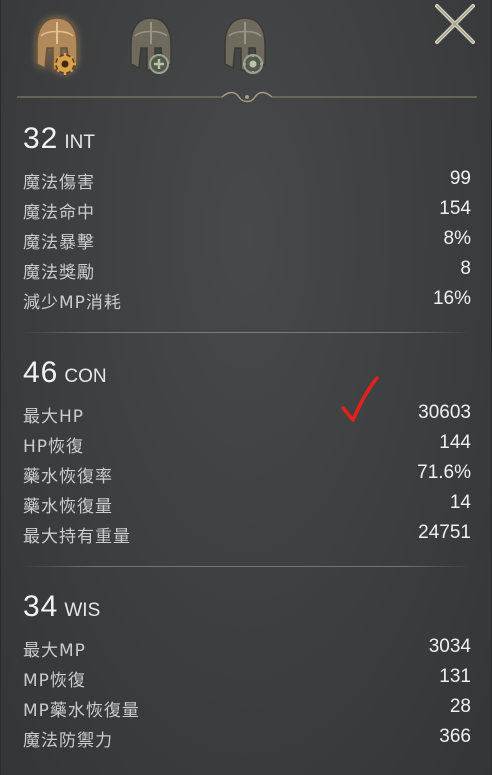 The width and height of the screenshot is (492, 775). What do you see at coordinates (247, 303) in the screenshot?
I see `stat-row: 減少MP消耗 16%` at bounding box center [247, 303].